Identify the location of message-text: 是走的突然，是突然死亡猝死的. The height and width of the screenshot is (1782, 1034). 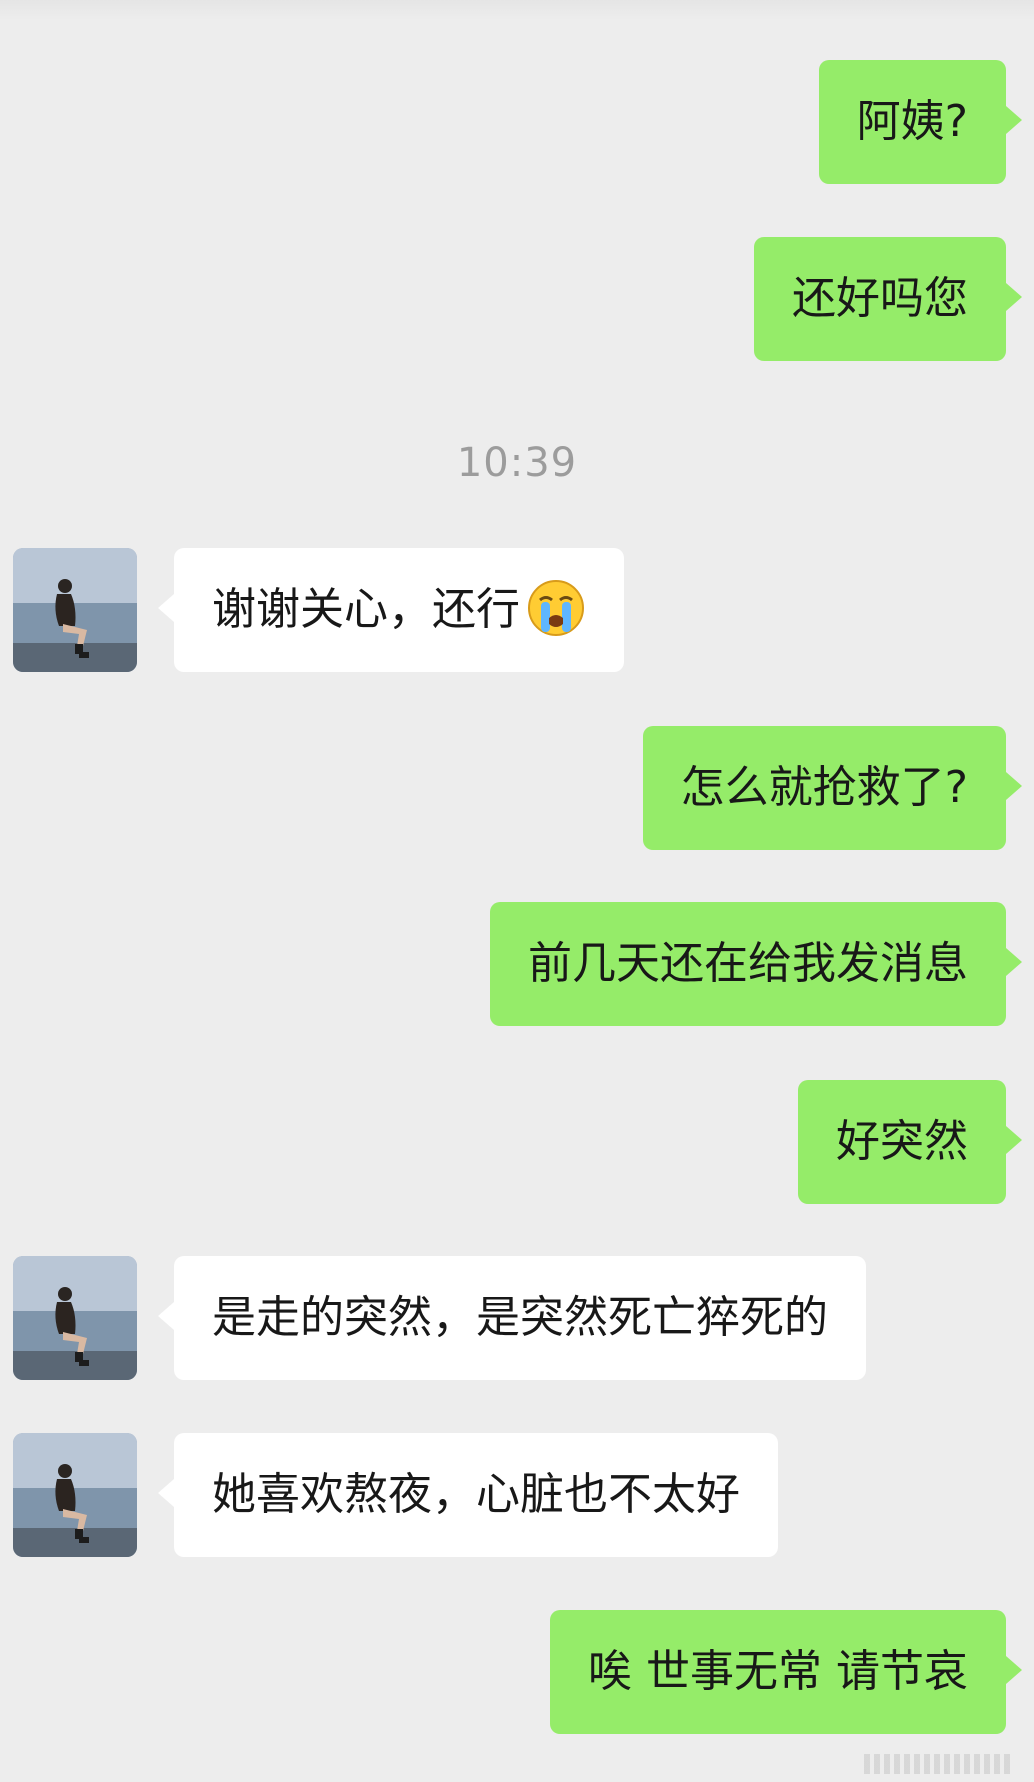
(520, 1317).